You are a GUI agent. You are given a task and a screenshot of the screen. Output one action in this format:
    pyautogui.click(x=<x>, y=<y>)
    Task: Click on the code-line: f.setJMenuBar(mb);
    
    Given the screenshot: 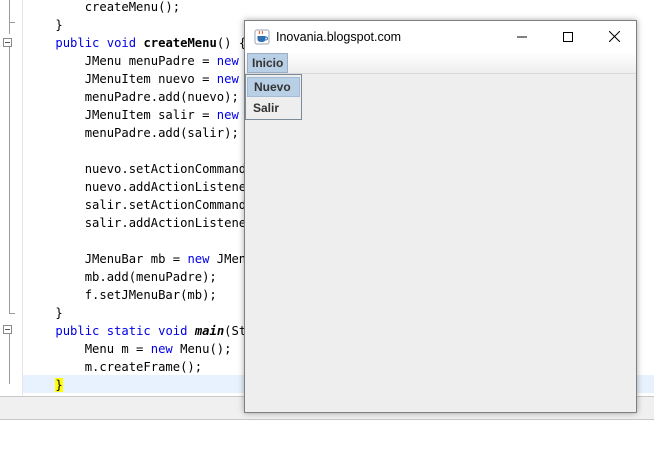 What is the action you would take?
    pyautogui.click(x=121, y=295)
    